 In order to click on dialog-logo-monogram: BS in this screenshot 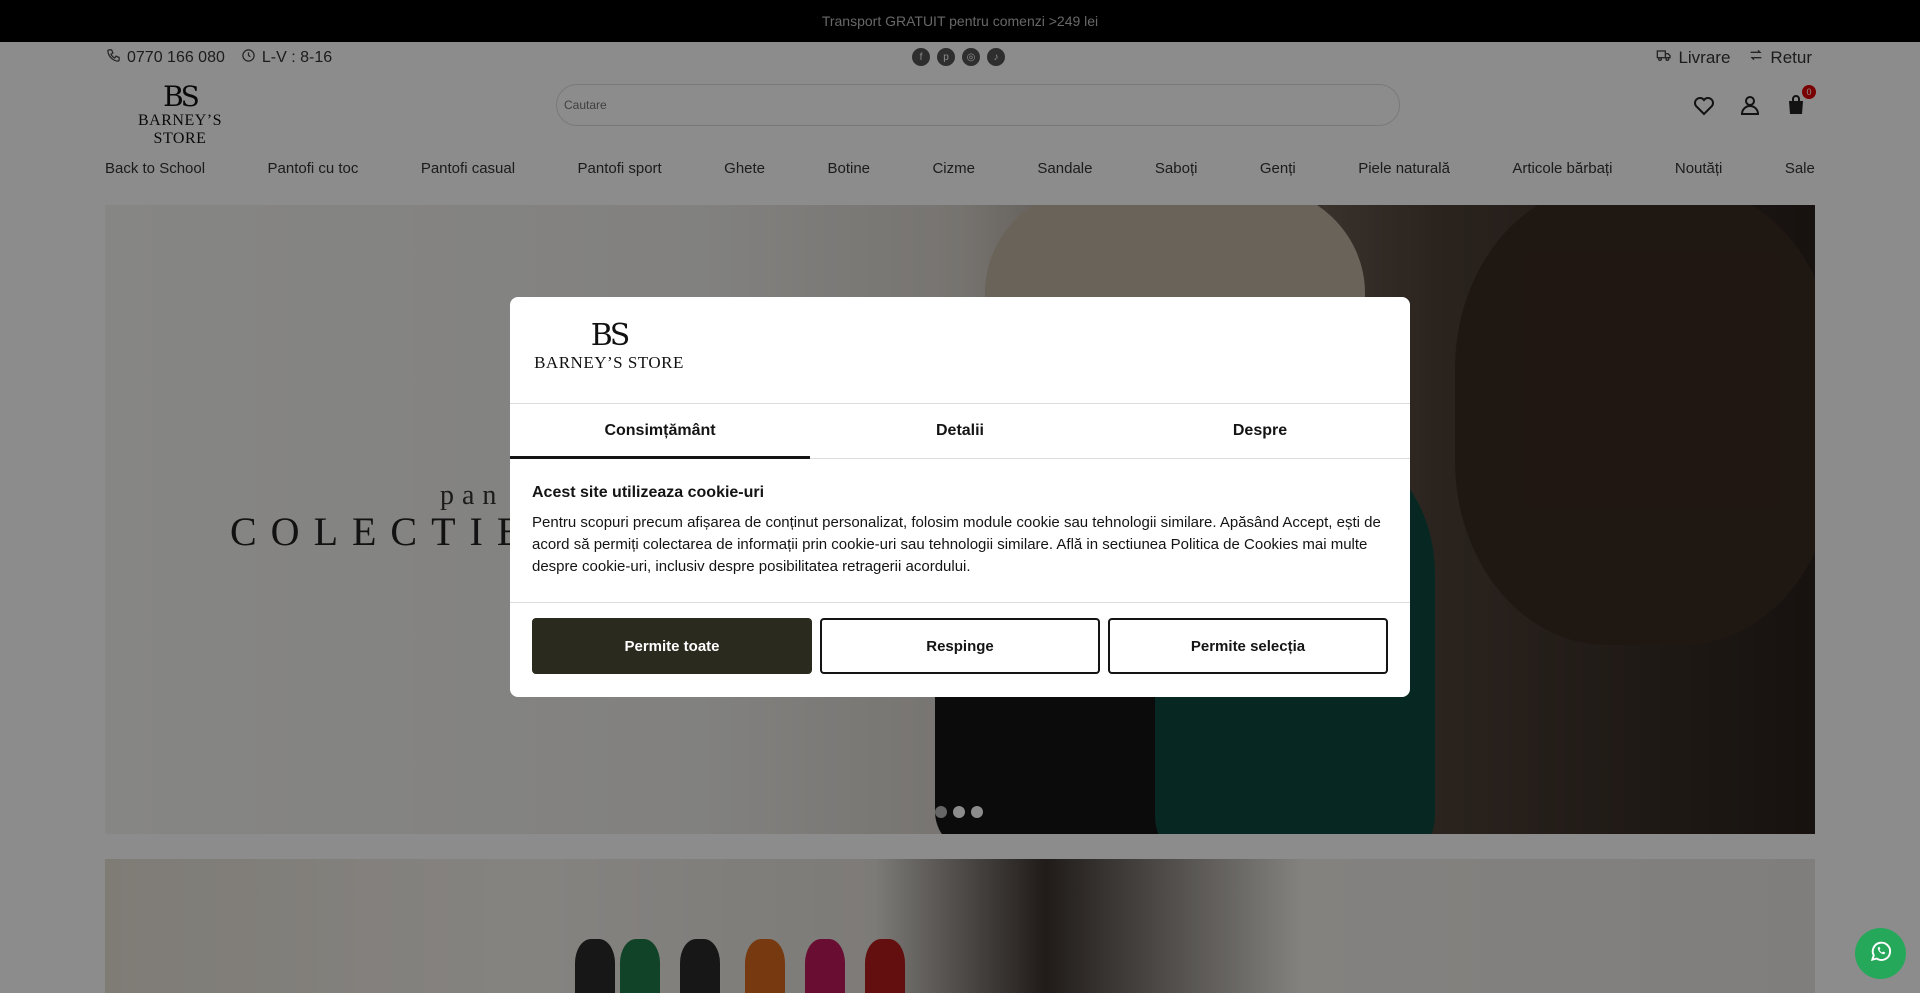, I will do `click(610, 335)`.